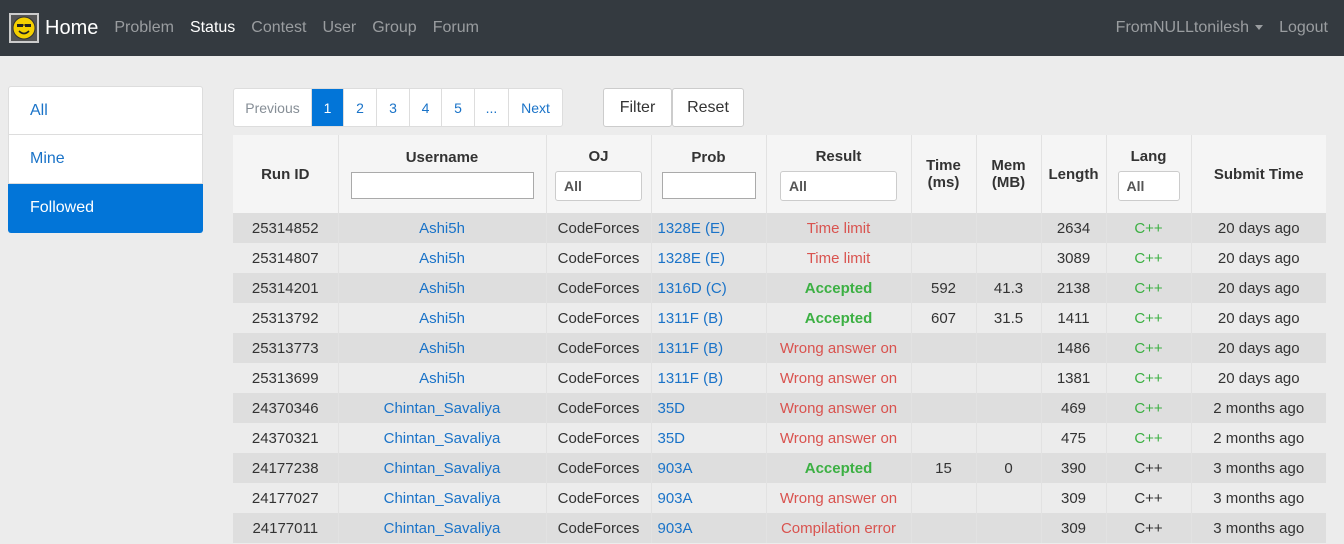  What do you see at coordinates (53, 28) in the screenshot?
I see `home-link: Home` at bounding box center [53, 28].